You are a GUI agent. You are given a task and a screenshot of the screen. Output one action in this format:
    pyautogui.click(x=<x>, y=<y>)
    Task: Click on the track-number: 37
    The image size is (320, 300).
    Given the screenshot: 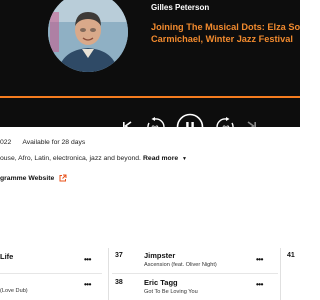 What is the action you would take?
    pyautogui.click(x=119, y=255)
    